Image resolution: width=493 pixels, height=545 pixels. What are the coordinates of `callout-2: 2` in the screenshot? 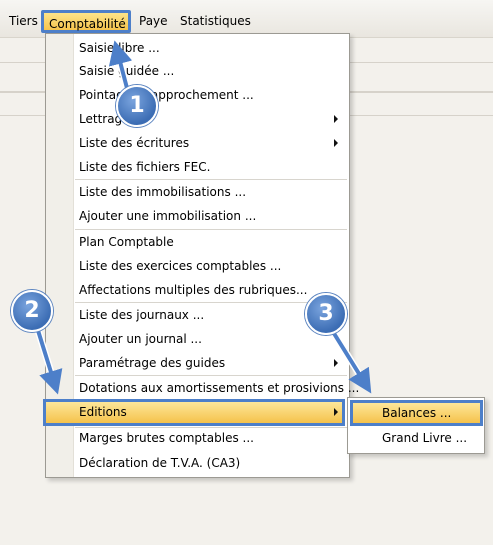 It's located at (32, 311).